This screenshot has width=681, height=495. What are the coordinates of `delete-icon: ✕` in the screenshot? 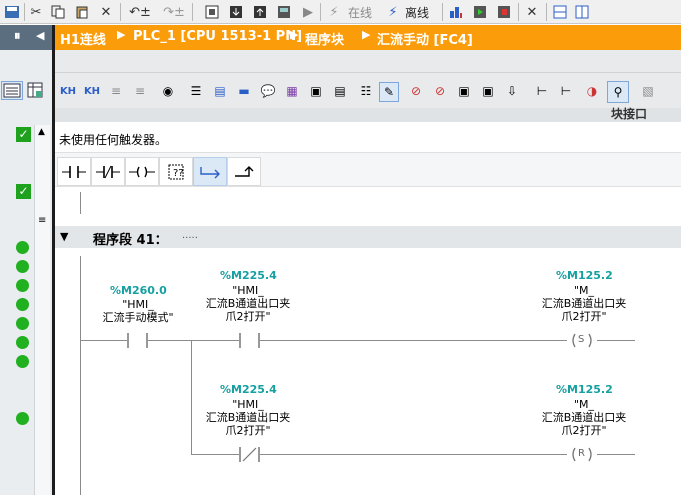 It's located at (106, 12).